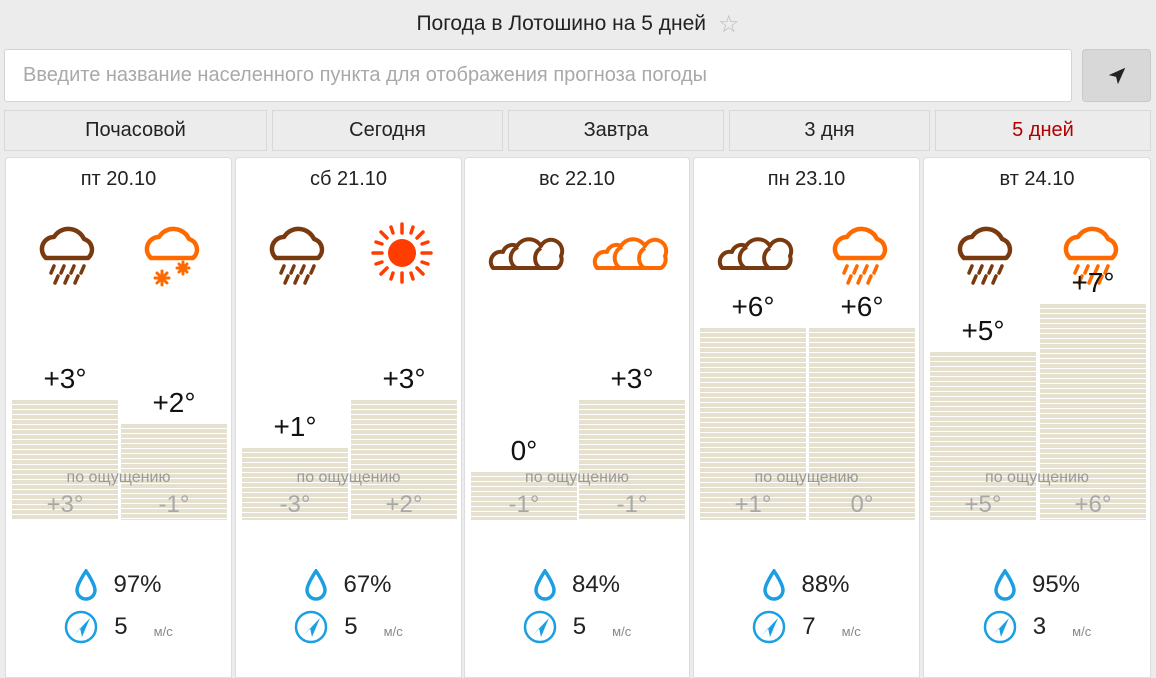  Describe the element at coordinates (596, 584) in the screenshot. I see `humidity-value: 84%` at that location.